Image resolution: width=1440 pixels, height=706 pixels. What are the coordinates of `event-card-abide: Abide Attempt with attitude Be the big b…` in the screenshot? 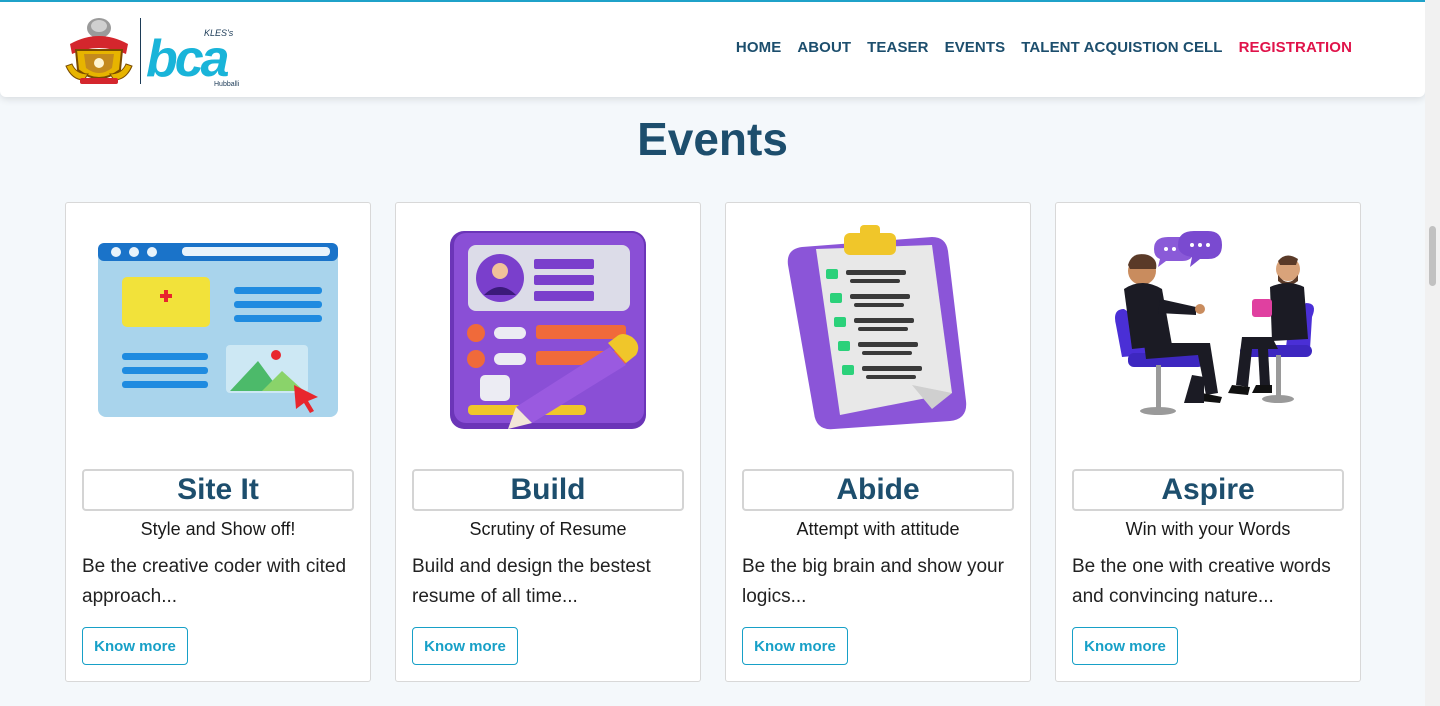 It's located at (878, 442).